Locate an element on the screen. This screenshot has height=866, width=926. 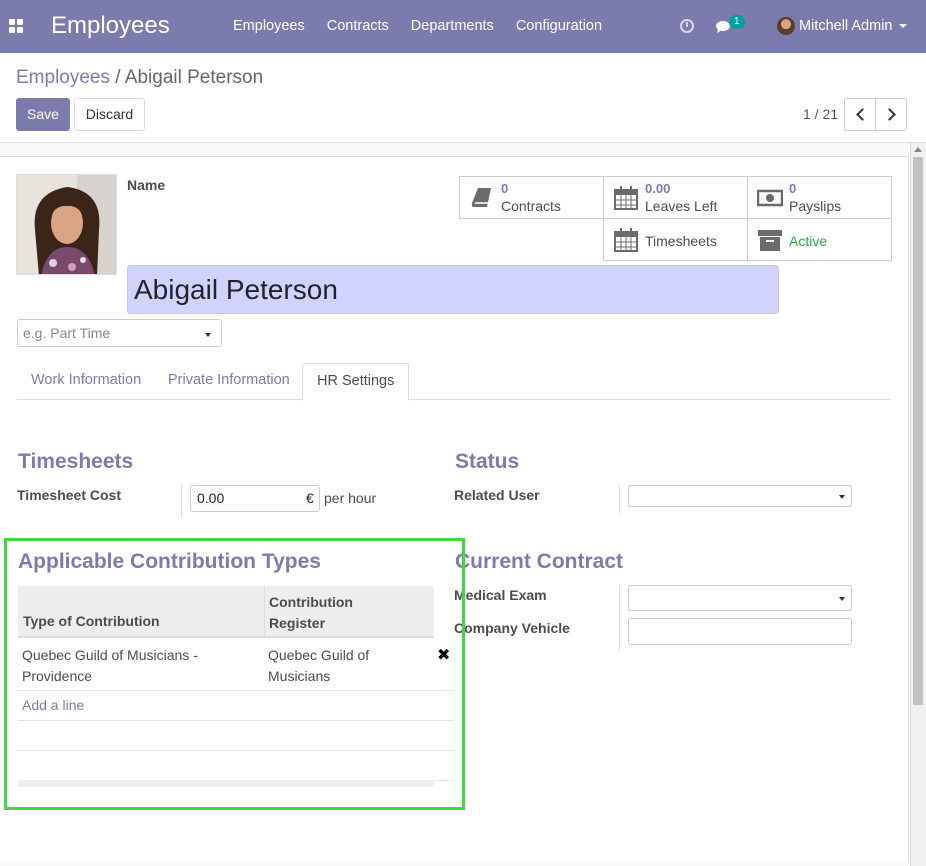
menu-configuration: Configuration is located at coordinates (559, 26).